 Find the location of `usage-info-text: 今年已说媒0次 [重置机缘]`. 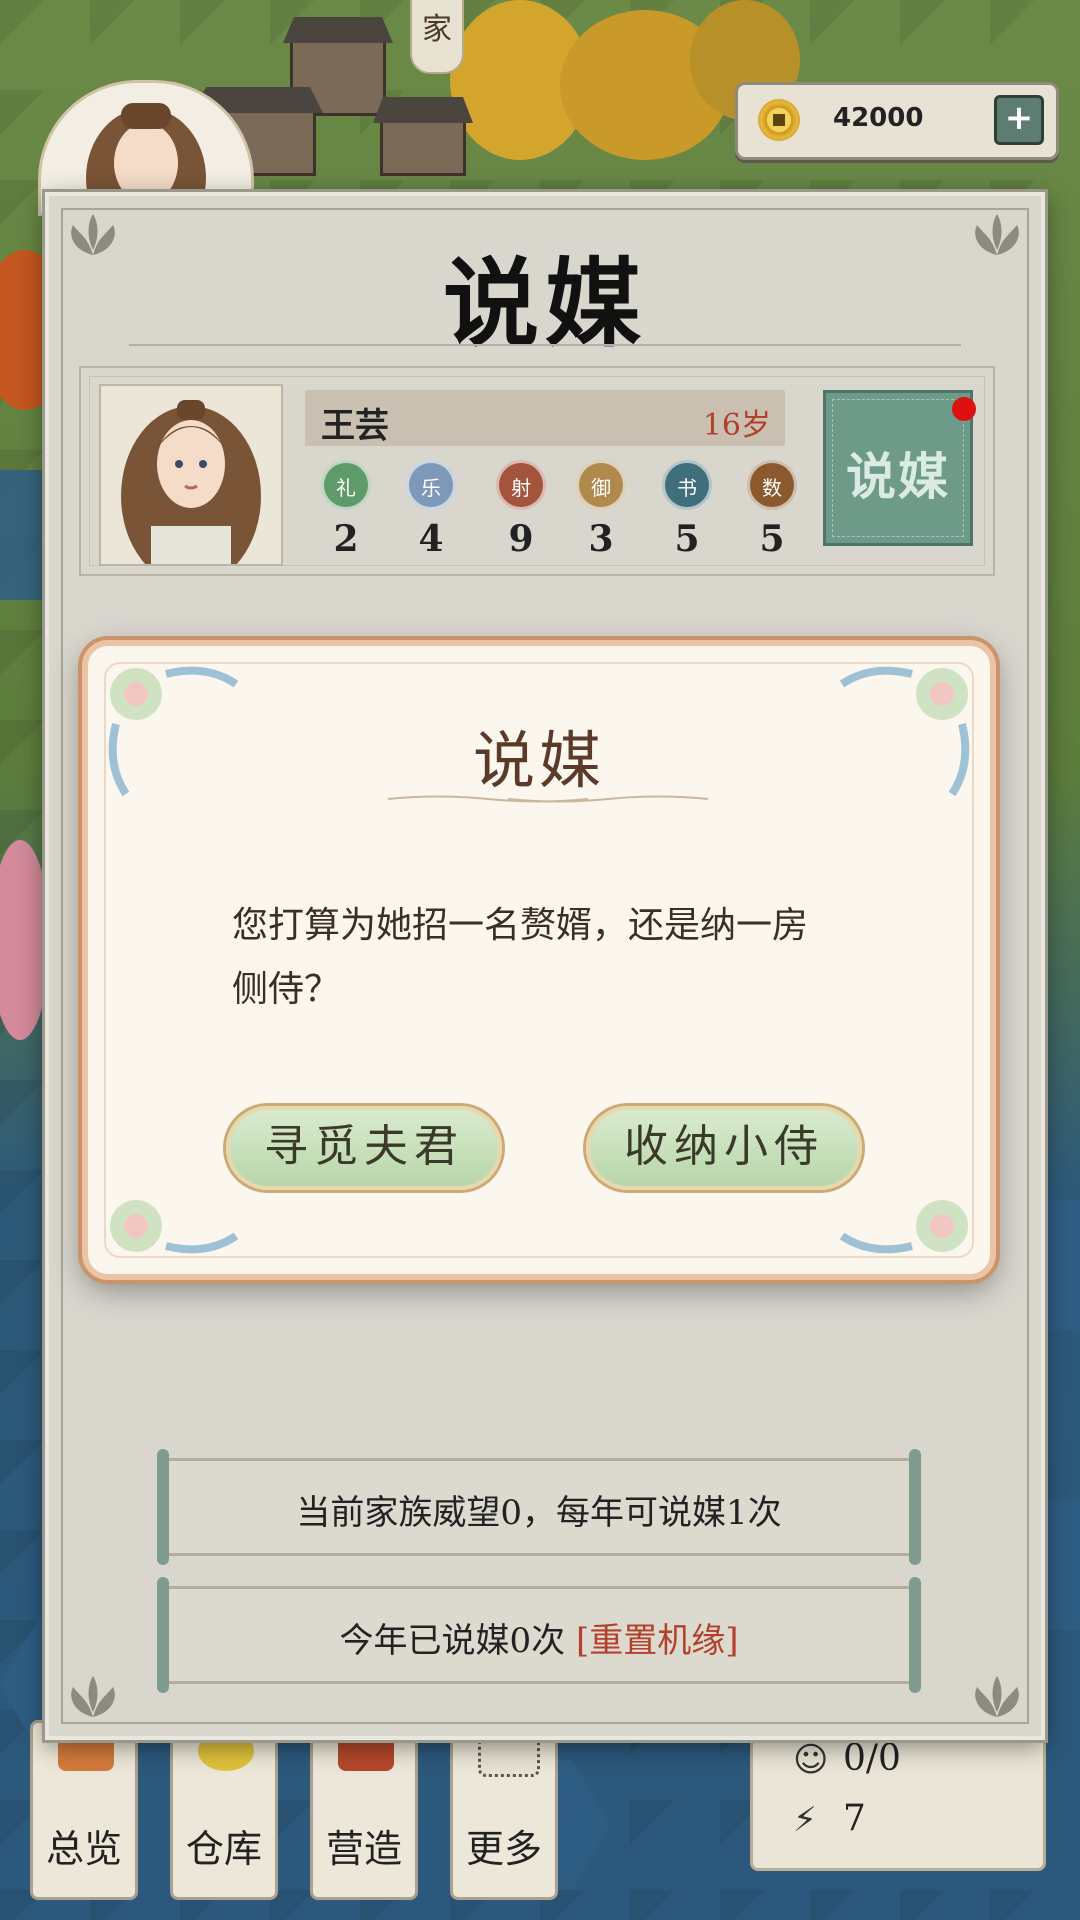

usage-info-text: 今年已说媒0次 [重置机缘] is located at coordinates (539, 1637).